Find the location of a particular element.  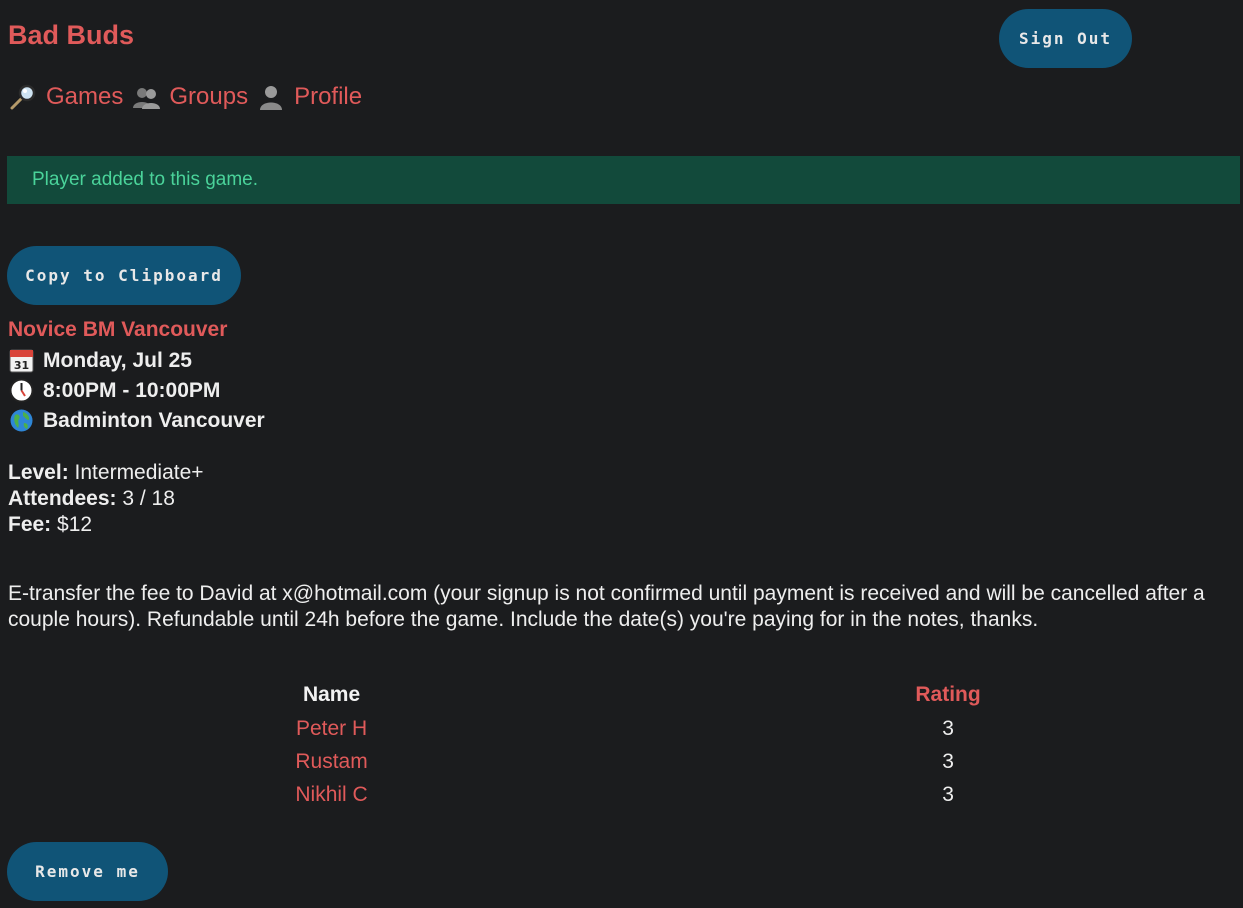

level-value: Intermediate+ is located at coordinates (139, 472).